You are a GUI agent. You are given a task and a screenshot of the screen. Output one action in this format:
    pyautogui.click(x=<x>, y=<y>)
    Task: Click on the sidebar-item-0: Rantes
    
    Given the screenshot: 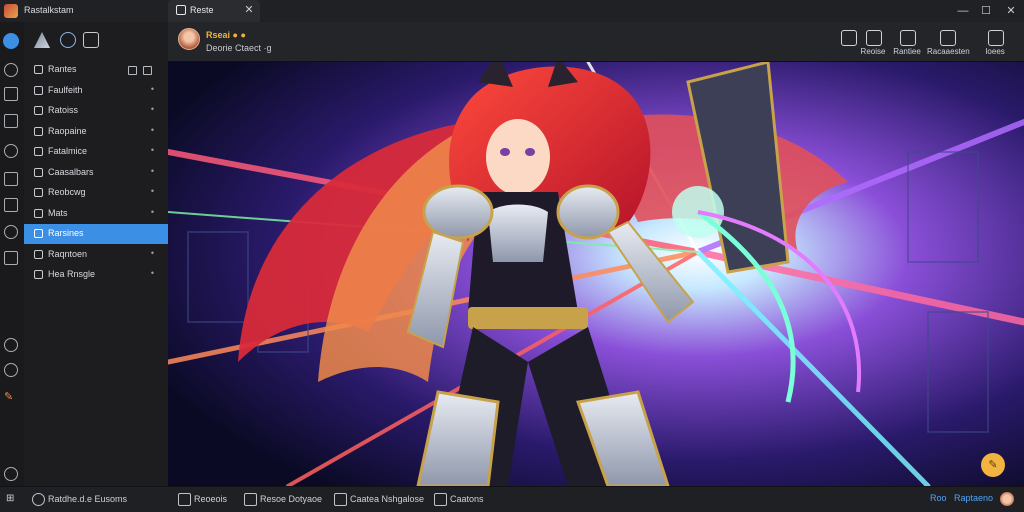 What is the action you would take?
    pyautogui.click(x=96, y=70)
    